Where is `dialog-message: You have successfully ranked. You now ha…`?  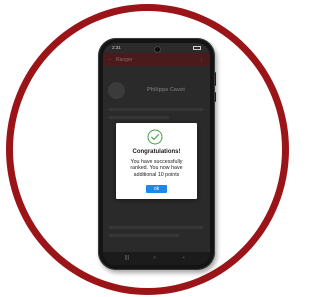 dialog-message: You have successfully ranked. You now ha… is located at coordinates (156, 168).